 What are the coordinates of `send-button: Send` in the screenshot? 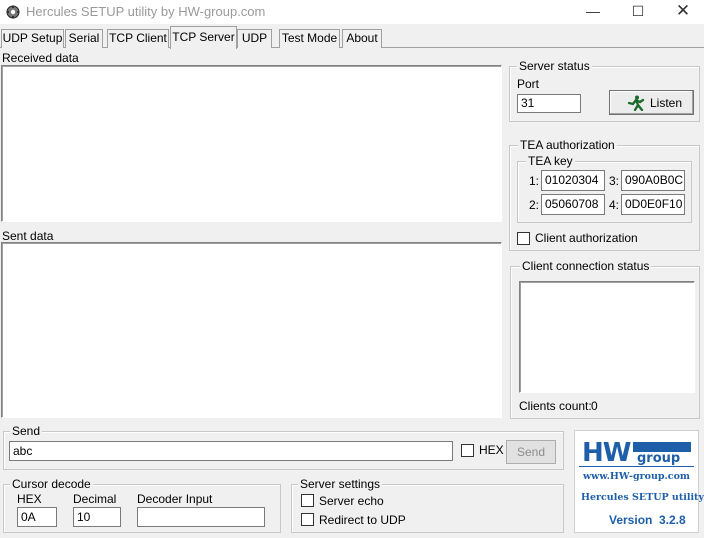 It's located at (531, 452).